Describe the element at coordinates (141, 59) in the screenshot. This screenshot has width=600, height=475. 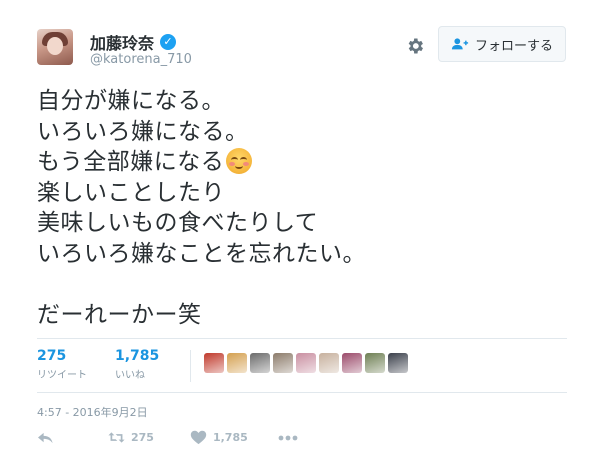
I see `username: @katorena_710` at that location.